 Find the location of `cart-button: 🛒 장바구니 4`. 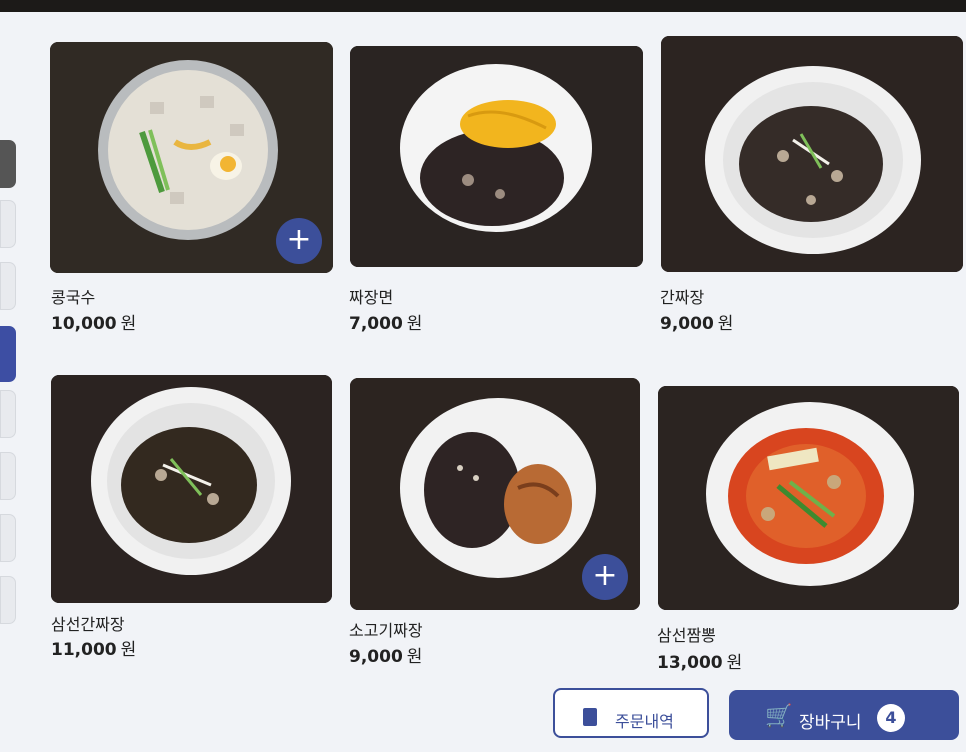

cart-button: 🛒 장바구니 4 is located at coordinates (844, 715).